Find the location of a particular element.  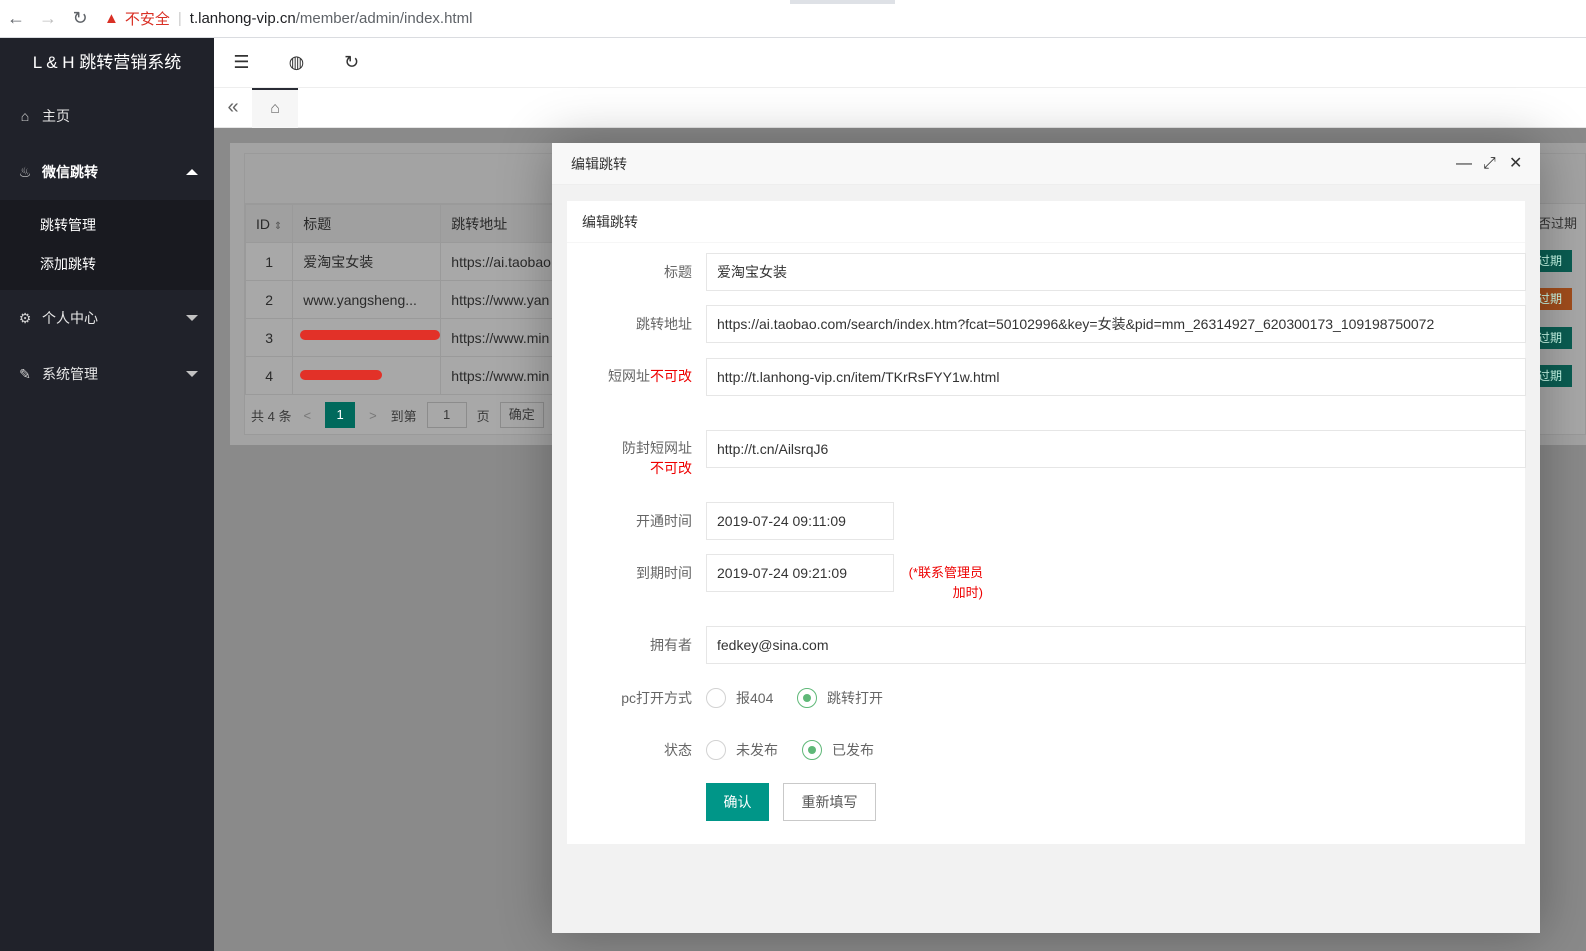

sidebar-item-label: 个人中心 is located at coordinates (70, 318).